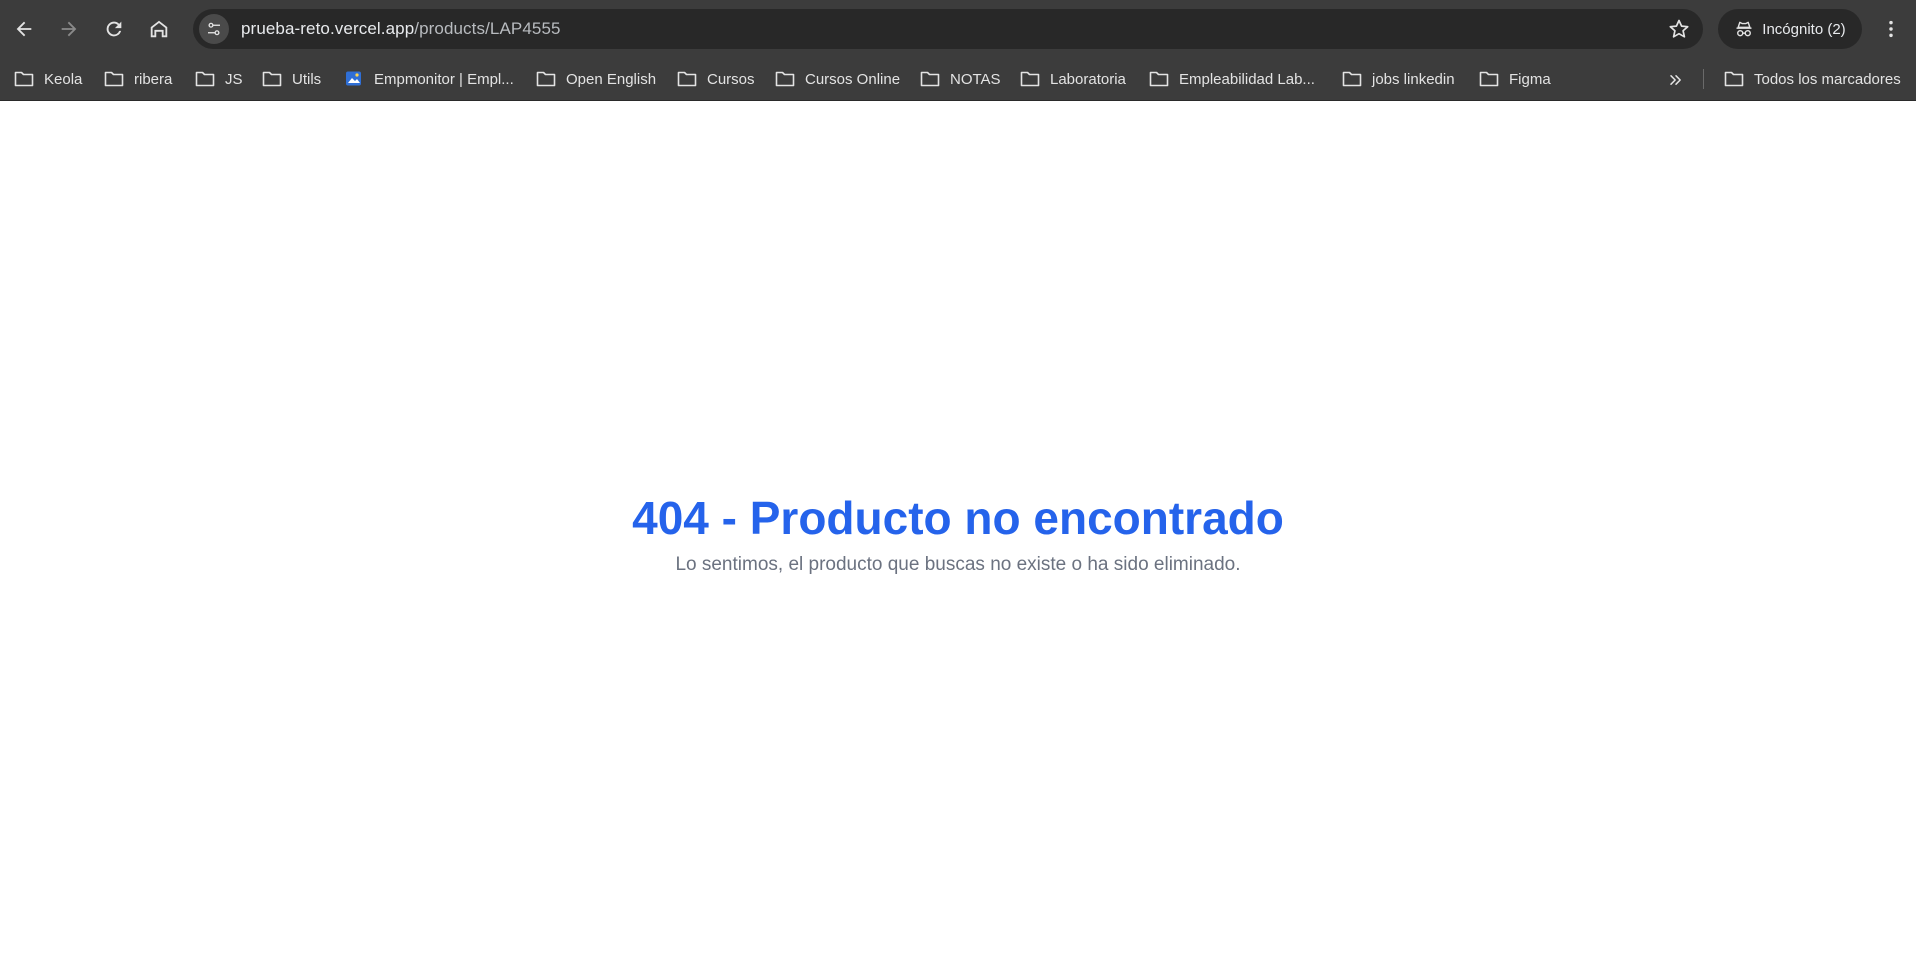 This screenshot has width=1916, height=968. What do you see at coordinates (1530, 79) in the screenshot?
I see `bookmark-label: Figma` at bounding box center [1530, 79].